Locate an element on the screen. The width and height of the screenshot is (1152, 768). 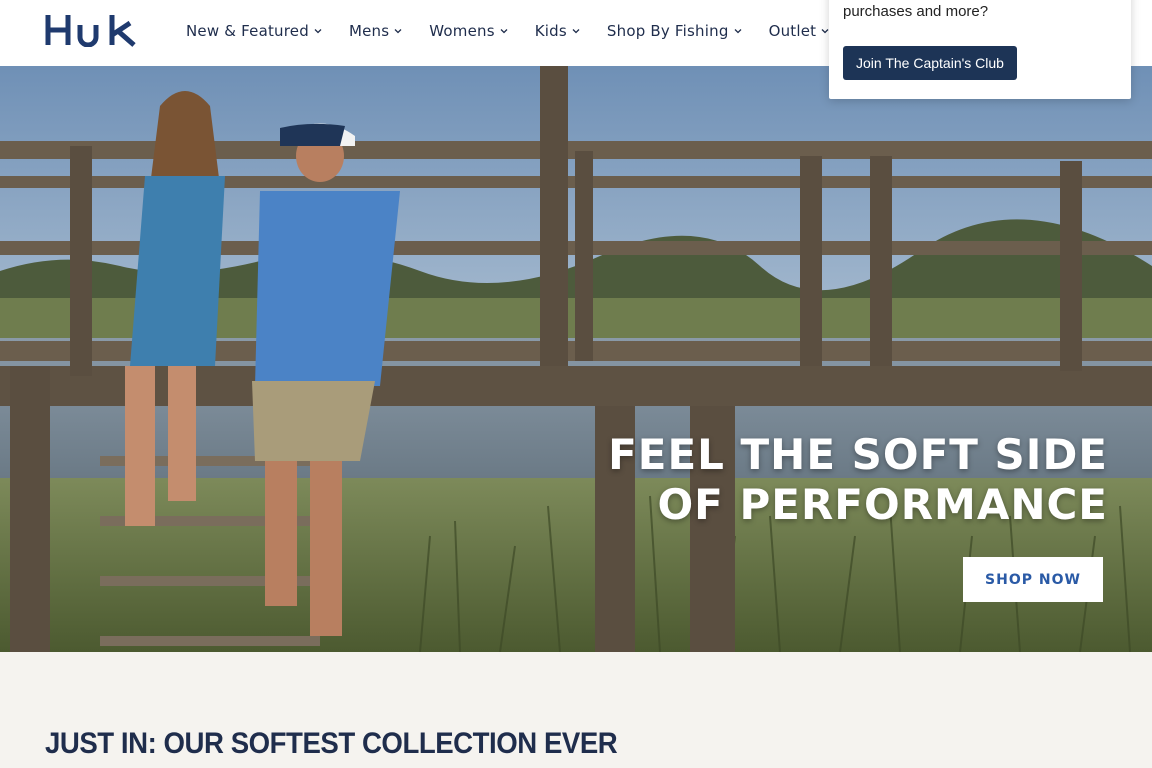
nav-item-mens: Mens is located at coordinates (375, 31).